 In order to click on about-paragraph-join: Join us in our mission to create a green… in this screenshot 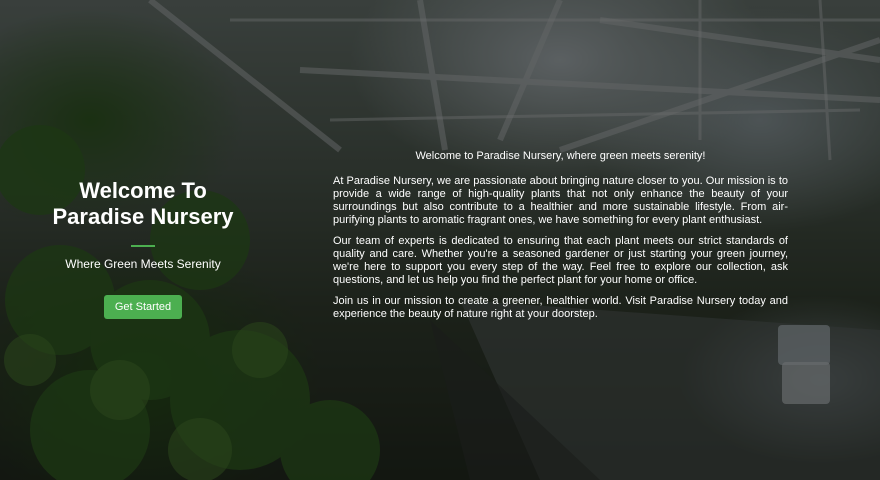, I will do `click(560, 307)`.